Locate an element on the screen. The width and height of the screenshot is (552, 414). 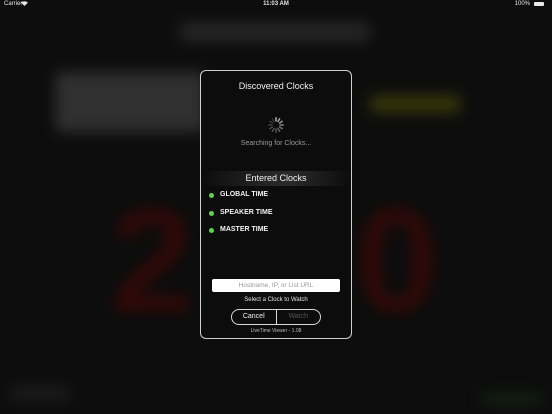
version-label: LiveTime Viewer - 1.08 is located at coordinates (276, 331).